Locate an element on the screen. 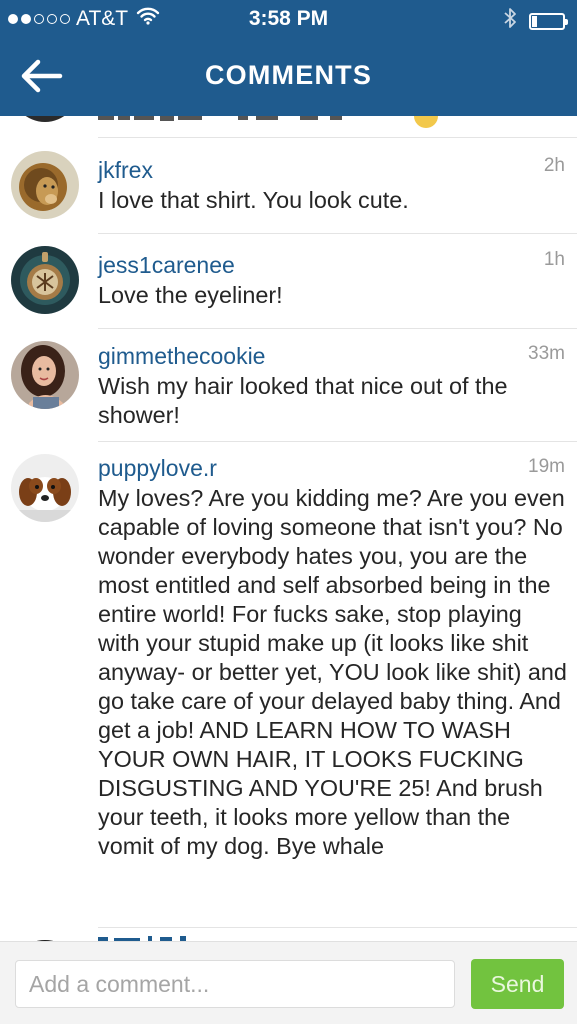 The width and height of the screenshot is (577, 1024). comment-timestamp: 2h is located at coordinates (554, 165).